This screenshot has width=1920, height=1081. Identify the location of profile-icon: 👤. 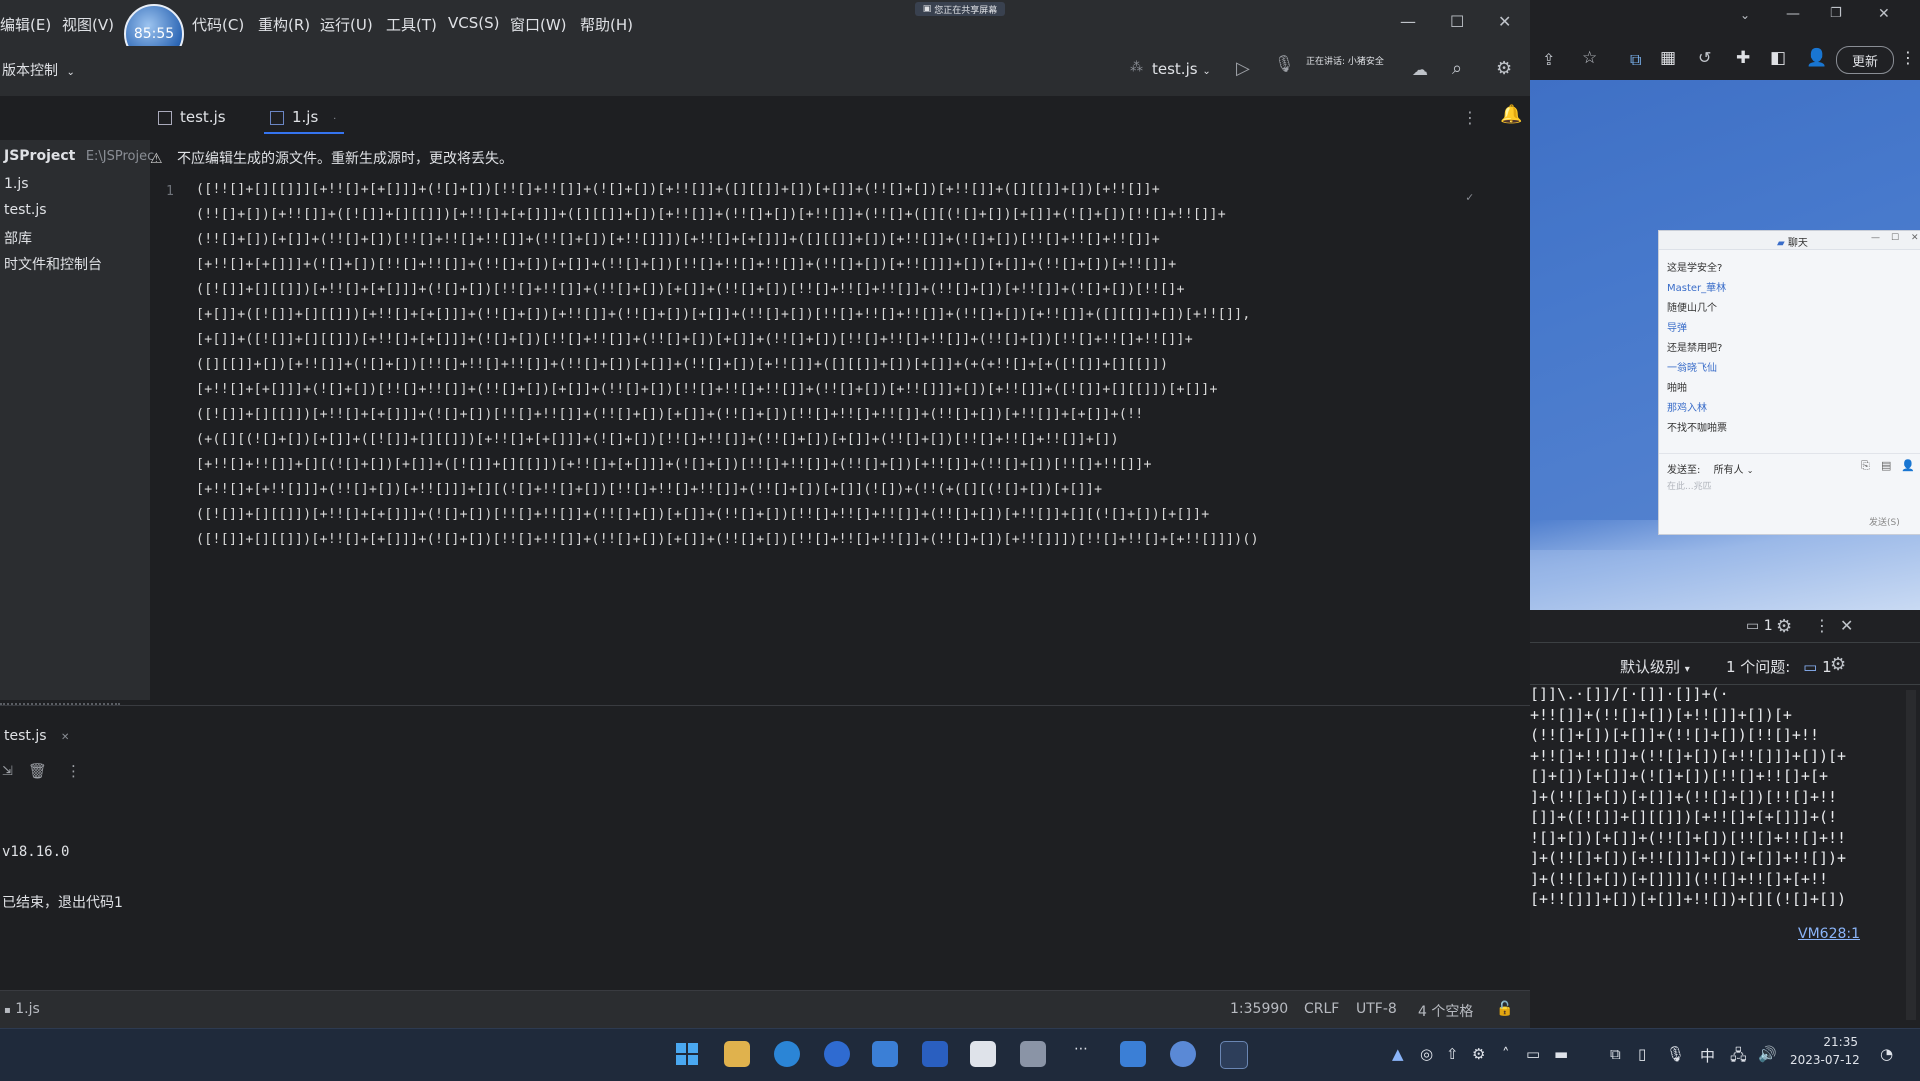
(1816, 58).